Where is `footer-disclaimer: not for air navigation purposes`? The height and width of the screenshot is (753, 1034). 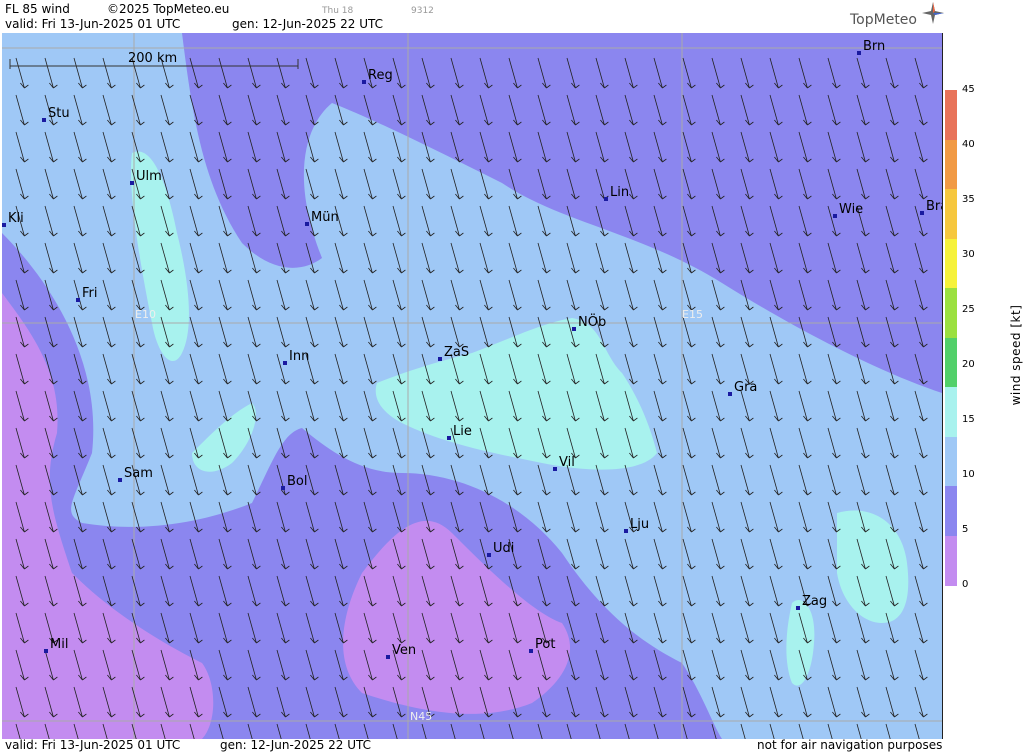 footer-disclaimer: not for air navigation purposes is located at coordinates (850, 745).